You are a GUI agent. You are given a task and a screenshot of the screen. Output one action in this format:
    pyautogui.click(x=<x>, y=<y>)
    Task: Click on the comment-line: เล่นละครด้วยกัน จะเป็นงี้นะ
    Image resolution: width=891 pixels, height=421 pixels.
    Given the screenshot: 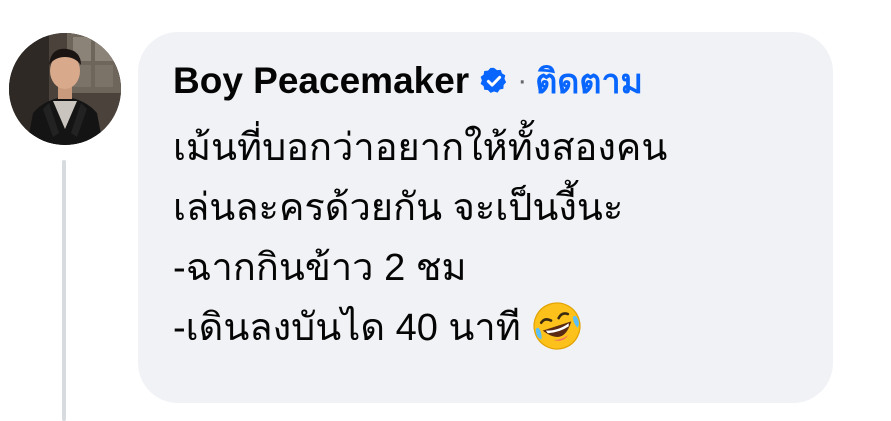 What is the action you would take?
    pyautogui.click(x=398, y=208)
    